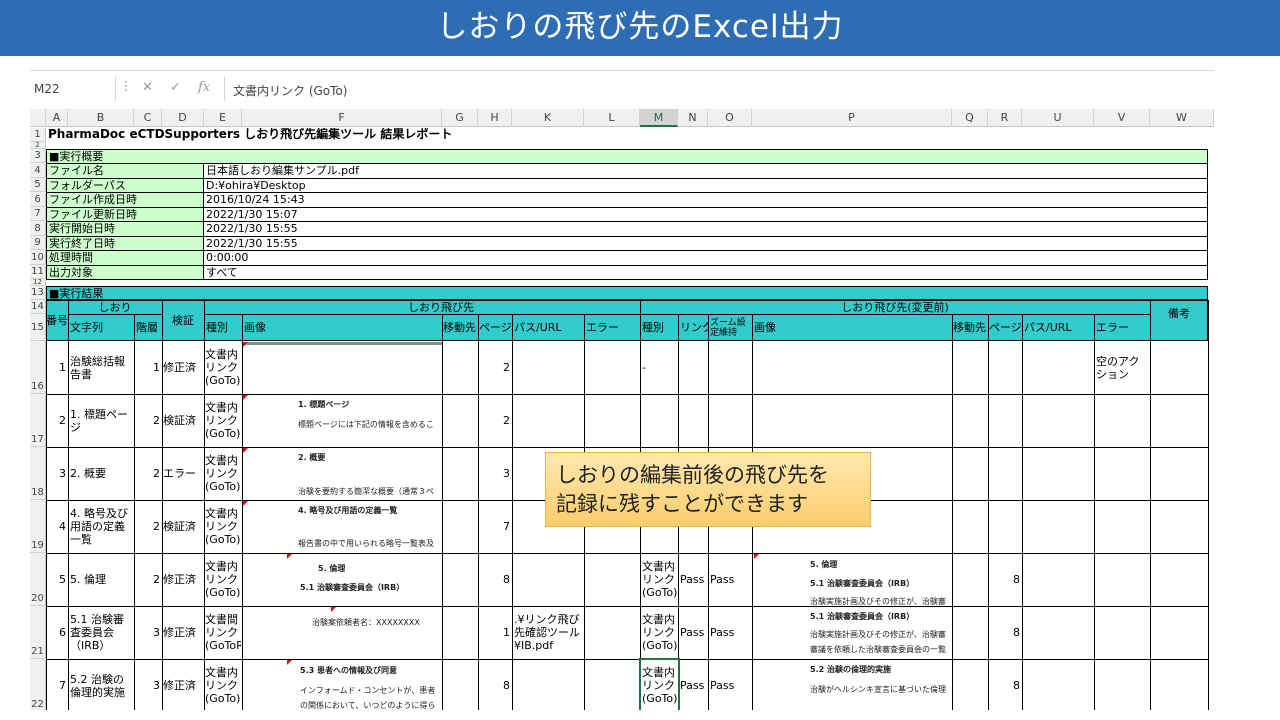 This screenshot has width=1280, height=720. What do you see at coordinates (223, 118) in the screenshot?
I see `column-header: E` at bounding box center [223, 118].